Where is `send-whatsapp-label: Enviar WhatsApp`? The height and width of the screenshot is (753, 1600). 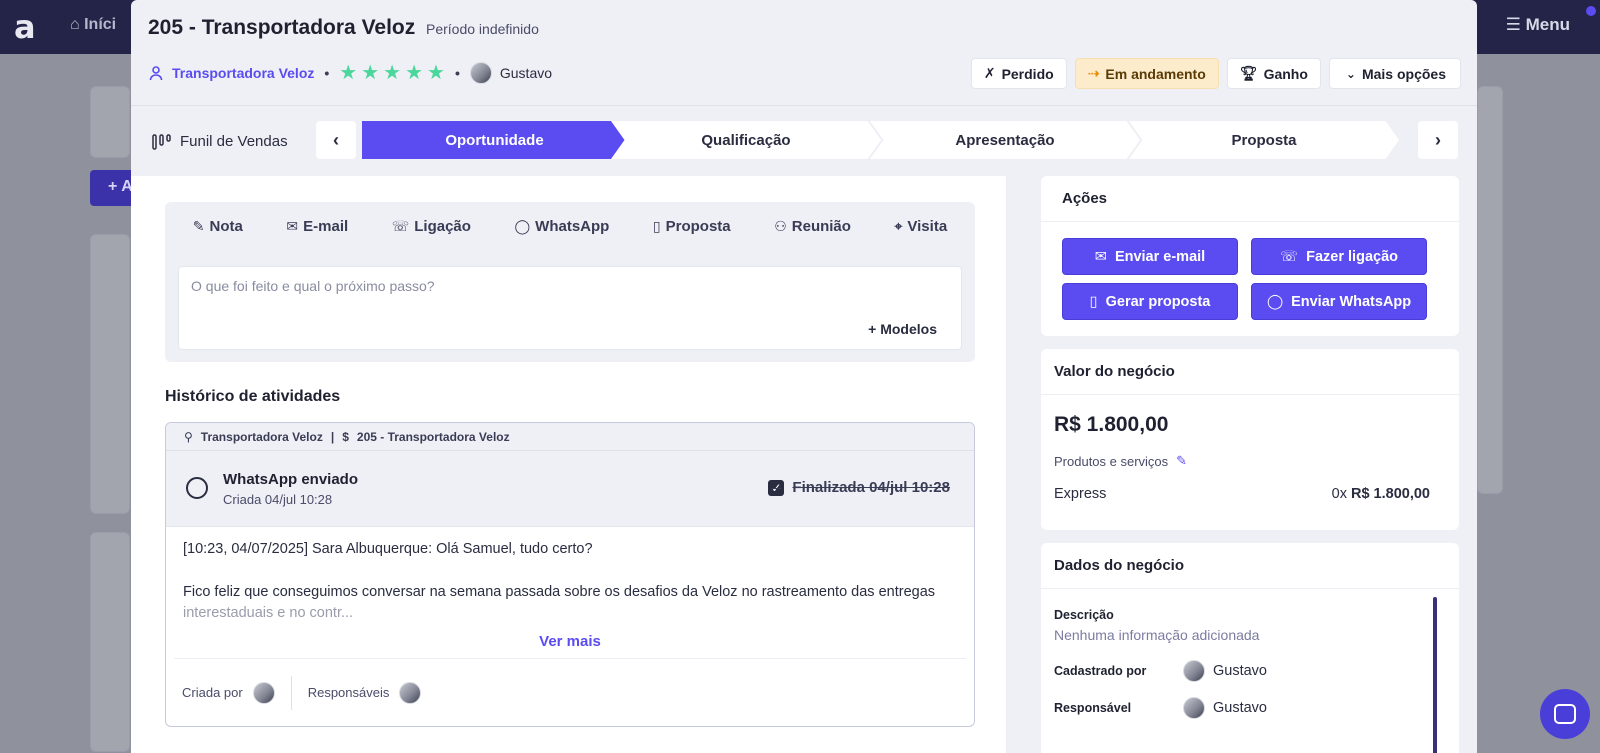 send-whatsapp-label: Enviar WhatsApp is located at coordinates (1351, 301).